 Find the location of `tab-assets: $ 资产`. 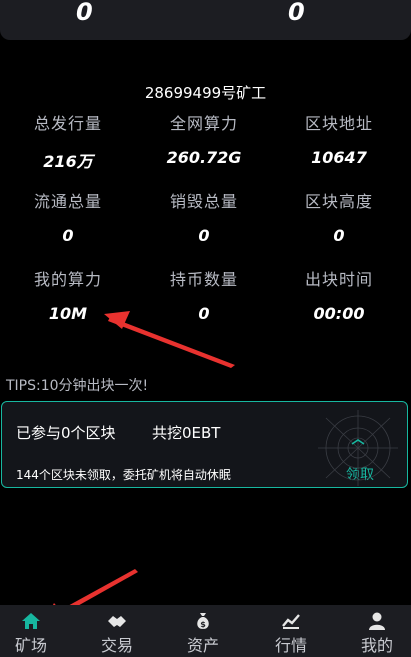

tab-assets: $ 资产 is located at coordinates (203, 631).